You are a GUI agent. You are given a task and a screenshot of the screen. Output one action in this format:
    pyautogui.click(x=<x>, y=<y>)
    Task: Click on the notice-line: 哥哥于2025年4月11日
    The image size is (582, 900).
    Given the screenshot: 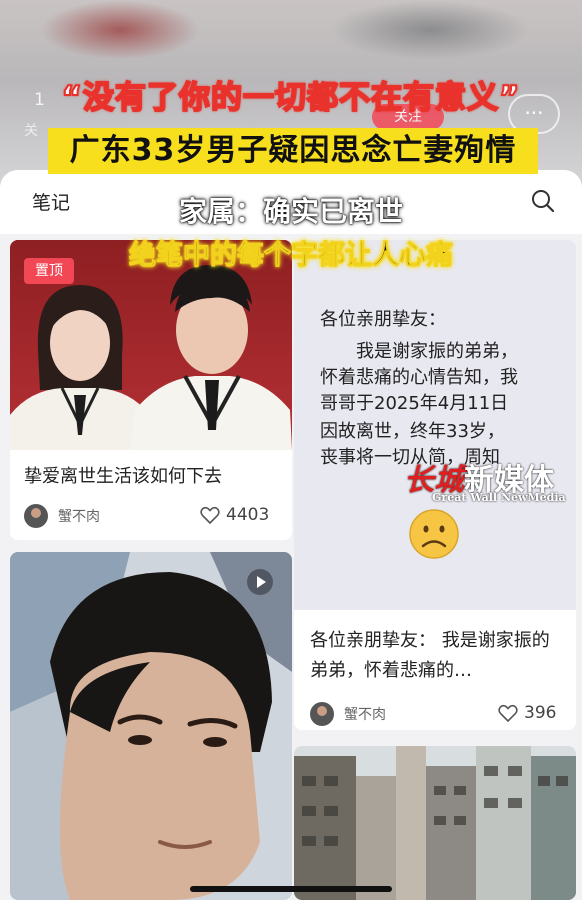 What is the action you would take?
    pyautogui.click(x=414, y=403)
    